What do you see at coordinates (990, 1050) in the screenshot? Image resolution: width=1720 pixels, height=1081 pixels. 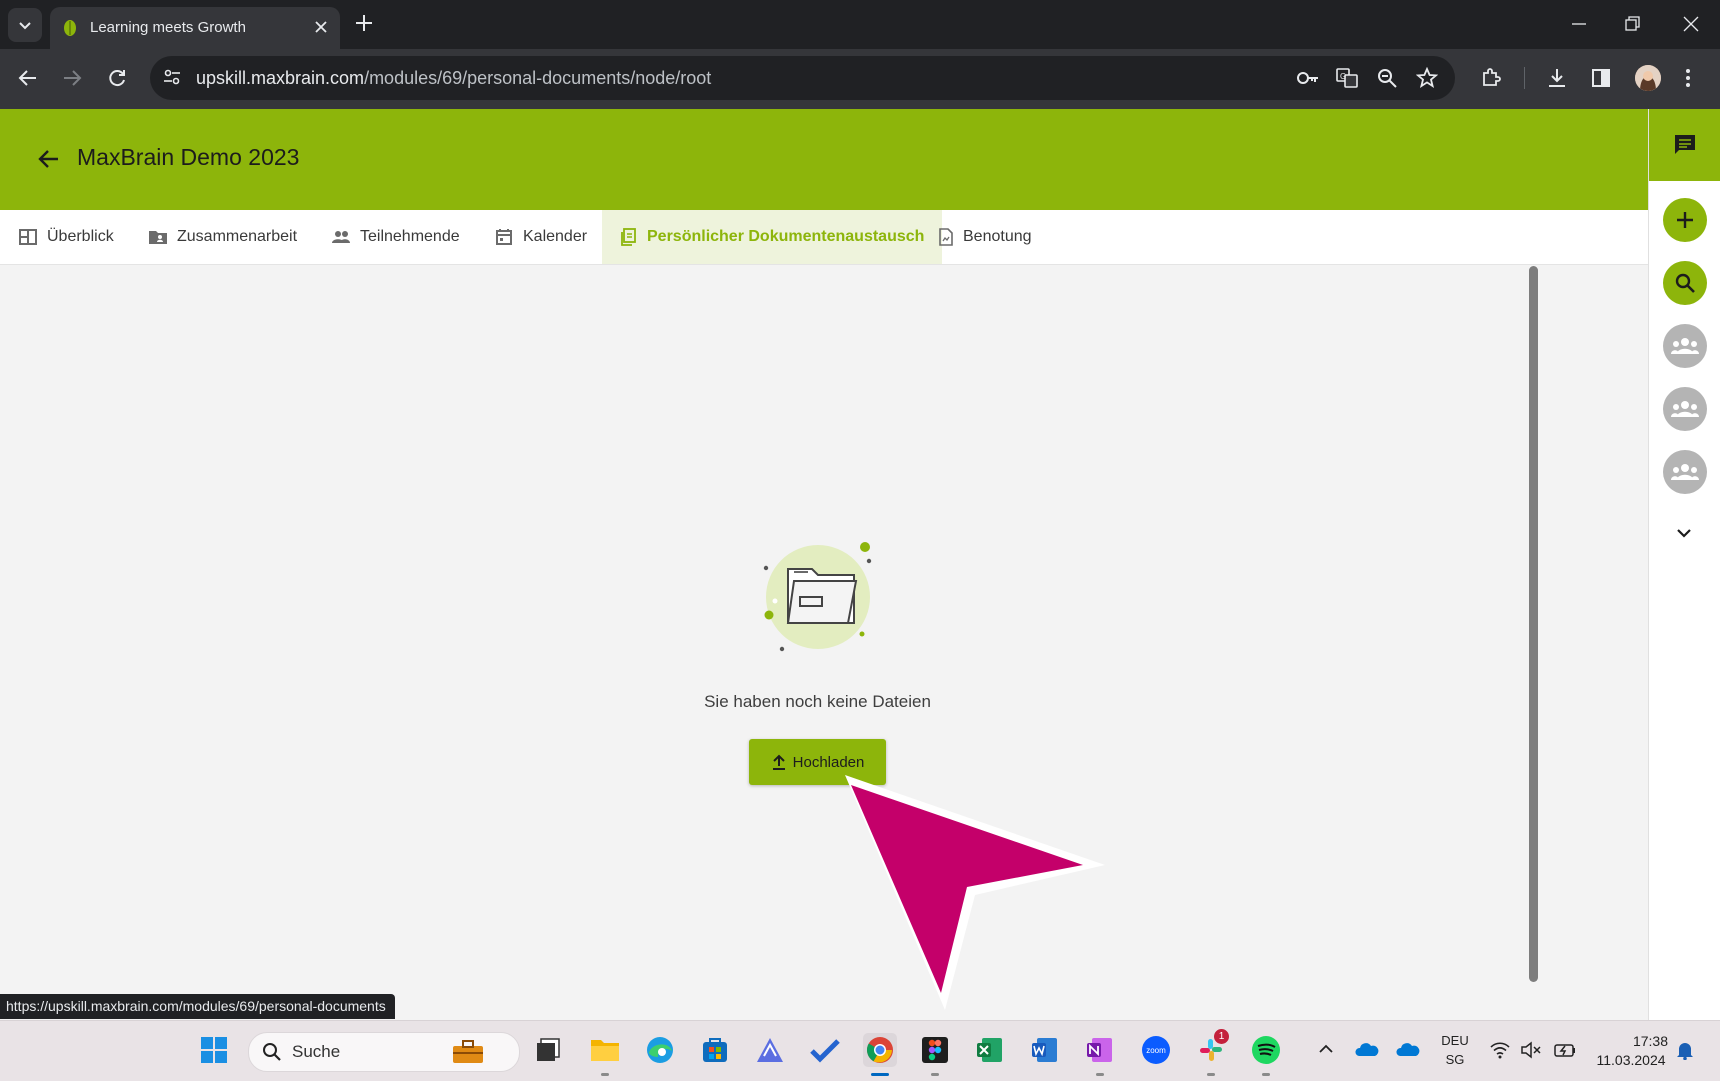 I see `excel-app` at bounding box center [990, 1050].